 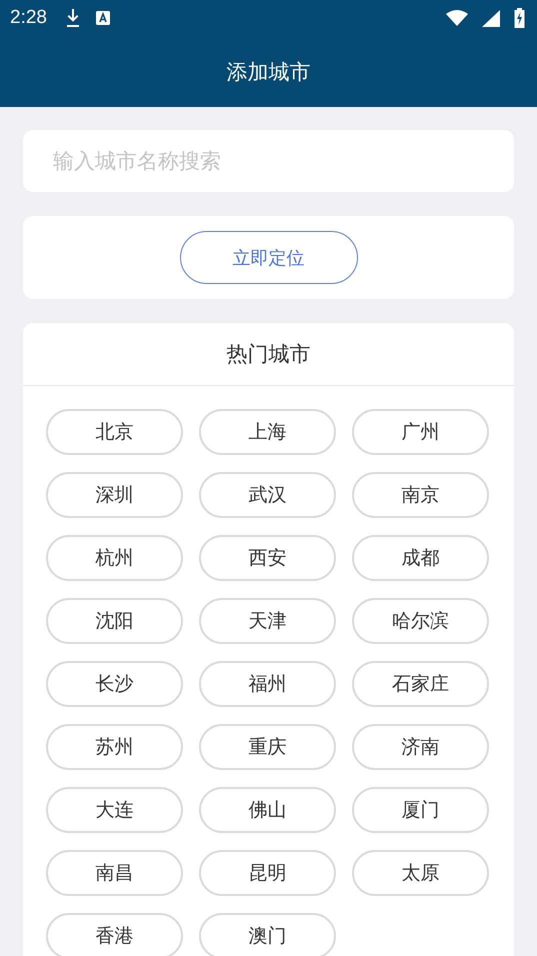 What do you see at coordinates (114, 934) in the screenshot?
I see `city-button: 香港` at bounding box center [114, 934].